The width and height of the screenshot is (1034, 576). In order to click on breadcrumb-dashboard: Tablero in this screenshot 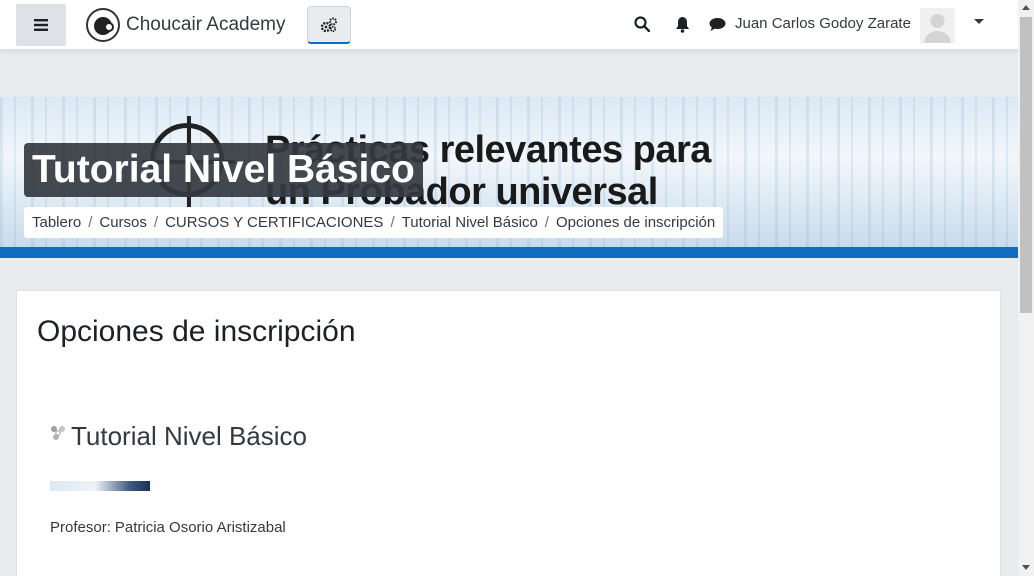, I will do `click(56, 222)`.